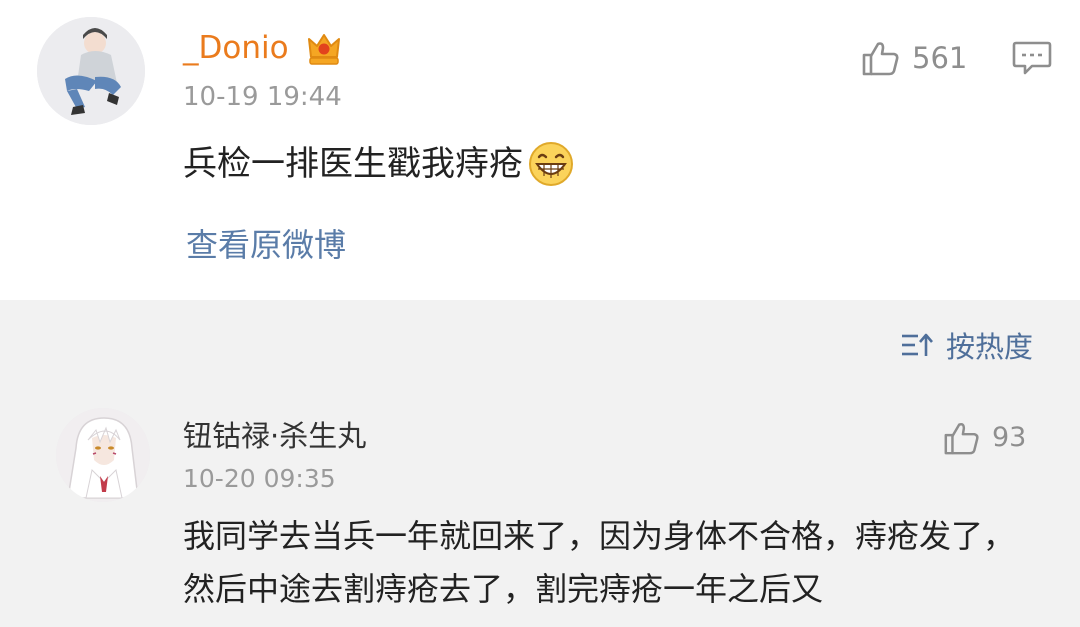  I want to click on view-original-link: 查看原微博, so click(266, 245).